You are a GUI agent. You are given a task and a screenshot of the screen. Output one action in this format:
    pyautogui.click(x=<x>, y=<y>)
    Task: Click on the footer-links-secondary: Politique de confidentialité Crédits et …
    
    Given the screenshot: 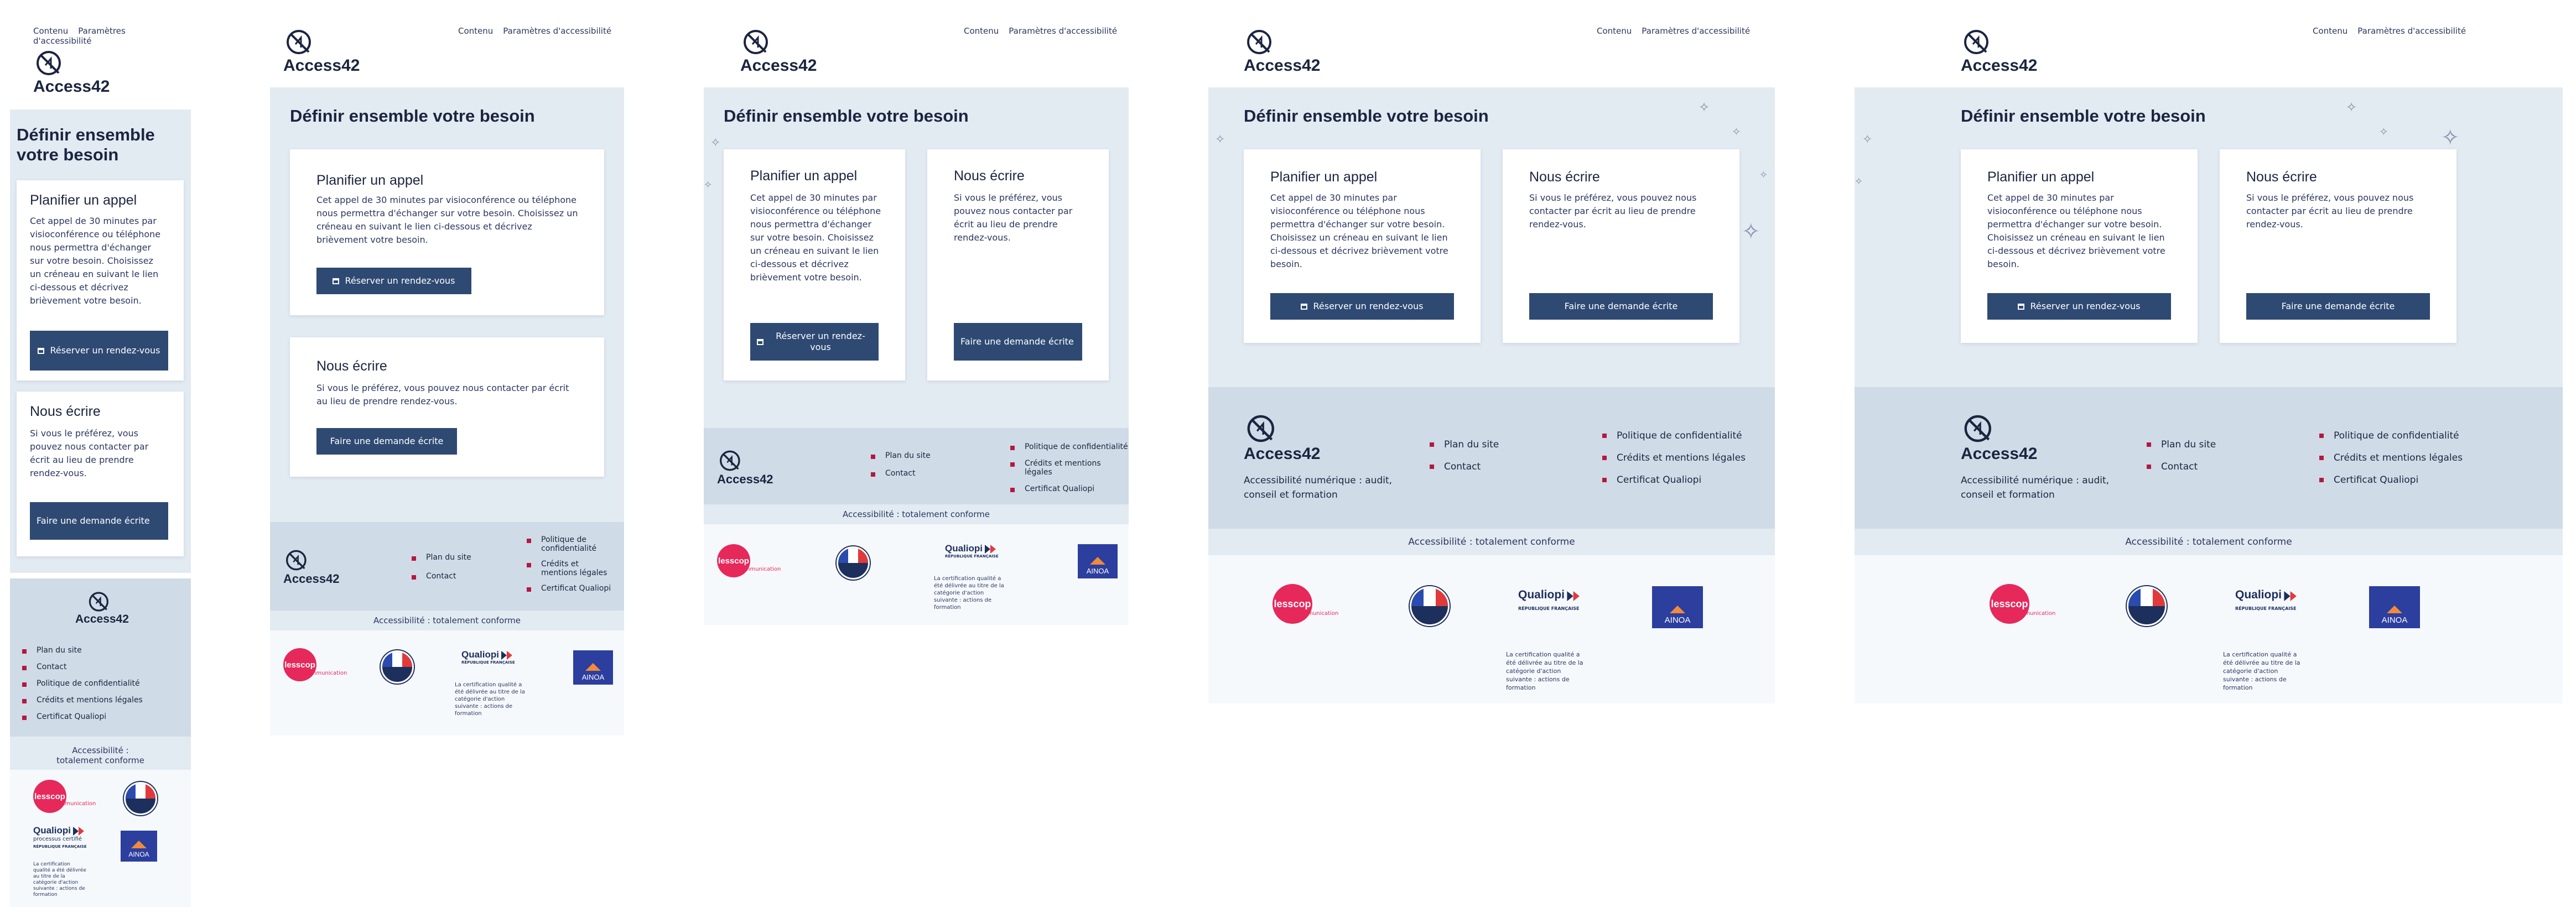 What is the action you would take?
    pyautogui.click(x=1674, y=458)
    